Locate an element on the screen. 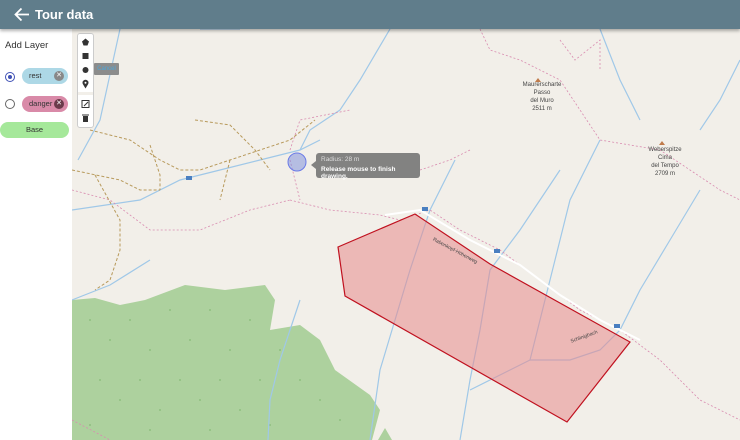  circle-icon is located at coordinates (85, 70).